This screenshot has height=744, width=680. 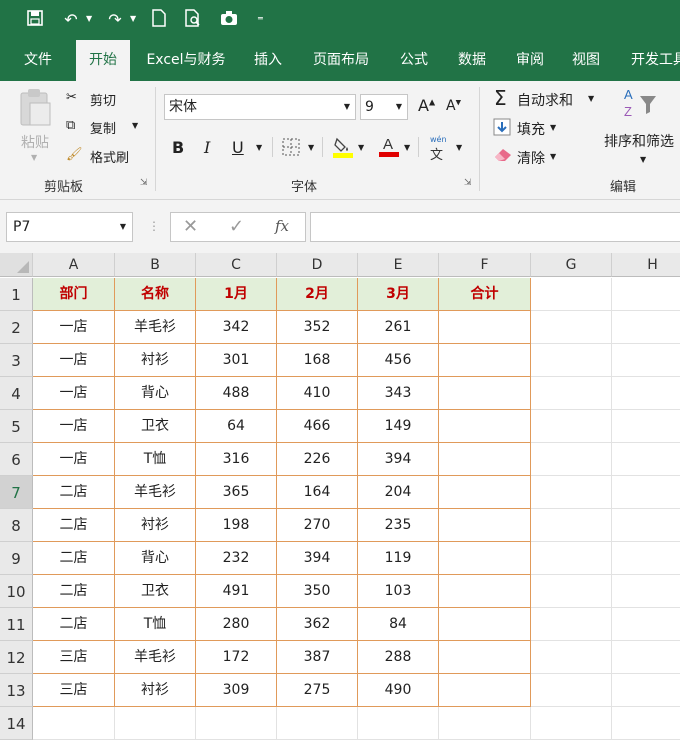 What do you see at coordinates (646, 525) in the screenshot?
I see `cell-h8` at bounding box center [646, 525].